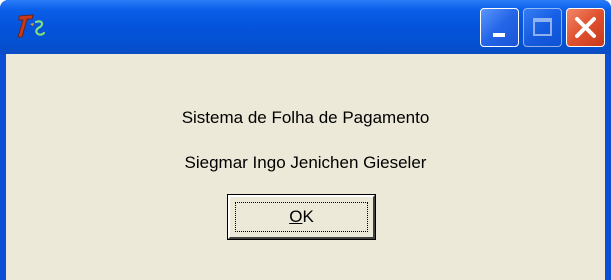 The image size is (611, 280). I want to click on ok-button: OK, so click(301, 217).